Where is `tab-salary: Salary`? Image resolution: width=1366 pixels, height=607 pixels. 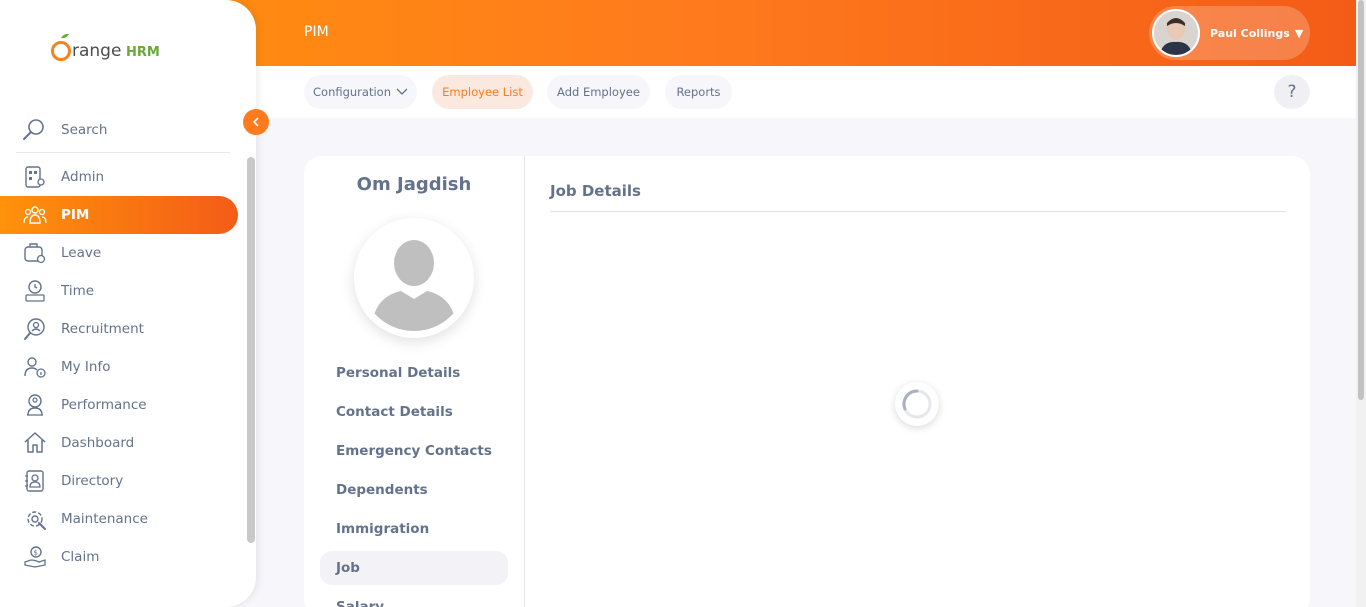
tab-salary: Salary is located at coordinates (414, 598).